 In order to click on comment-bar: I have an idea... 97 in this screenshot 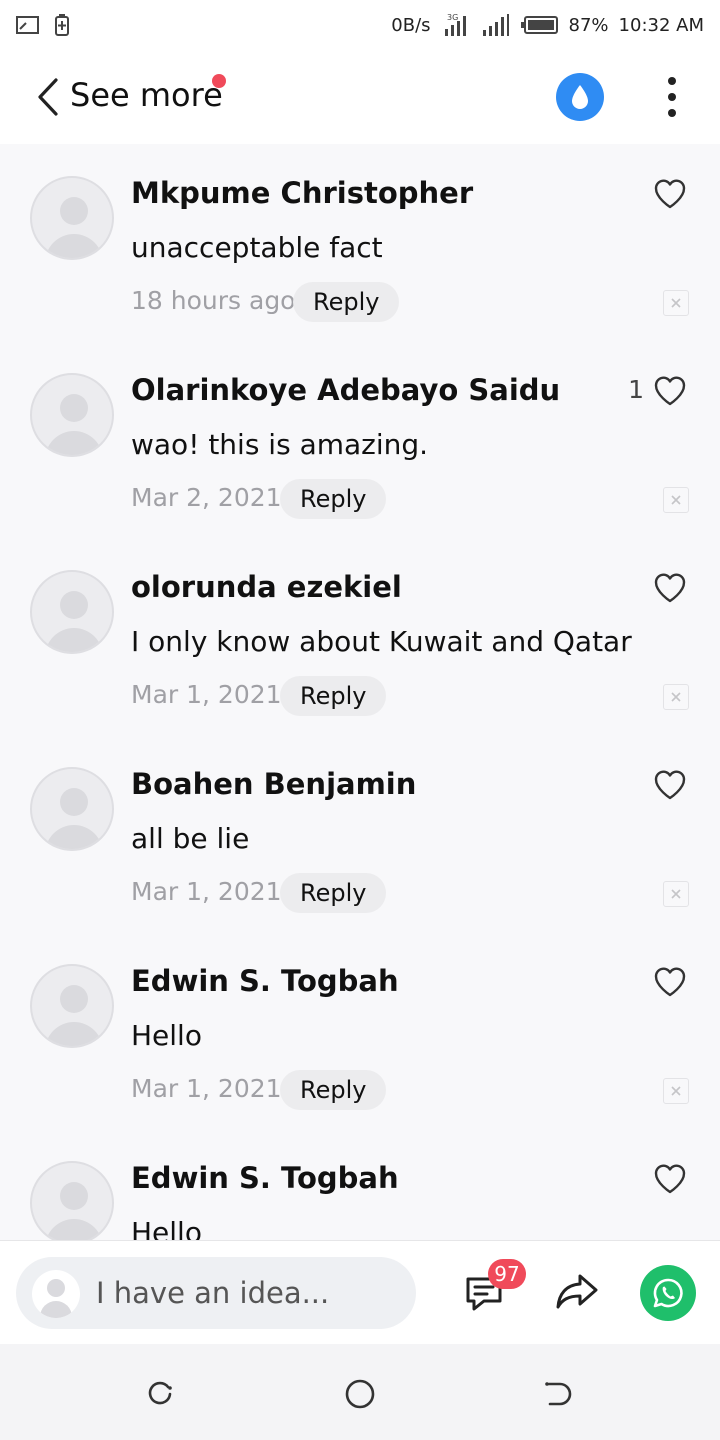, I will do `click(360, 1292)`.